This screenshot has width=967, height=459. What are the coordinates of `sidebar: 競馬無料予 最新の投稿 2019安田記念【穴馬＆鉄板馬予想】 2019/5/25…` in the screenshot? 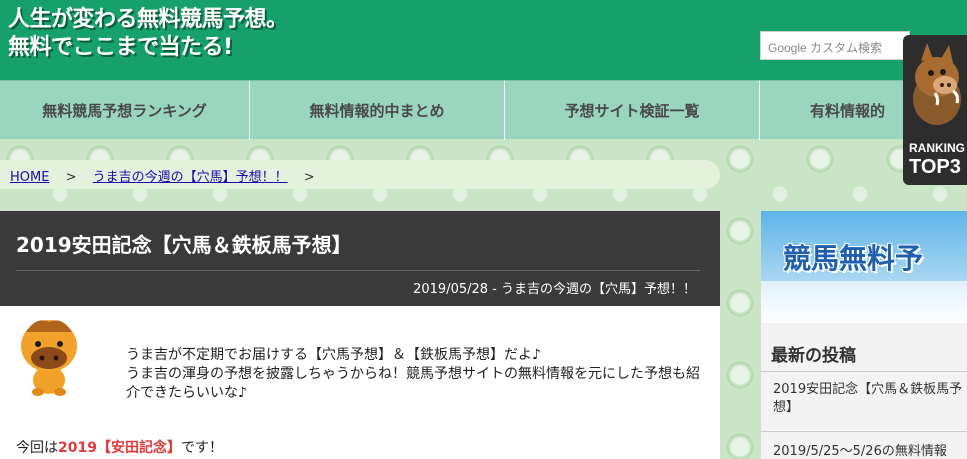 It's located at (864, 335).